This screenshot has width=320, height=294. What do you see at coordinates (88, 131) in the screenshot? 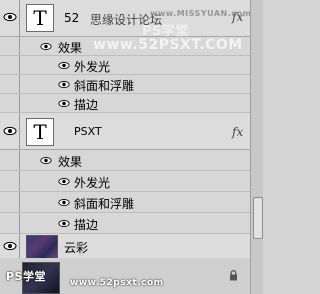
I see `layer-name: PSXT` at bounding box center [88, 131].